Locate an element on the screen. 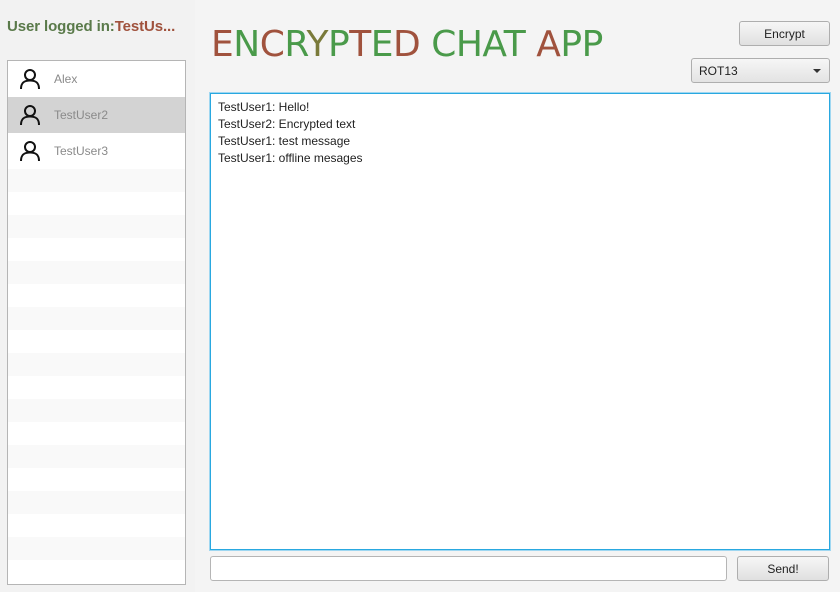 The height and width of the screenshot is (592, 840). user-list-item: TestUser2 is located at coordinates (96, 115).